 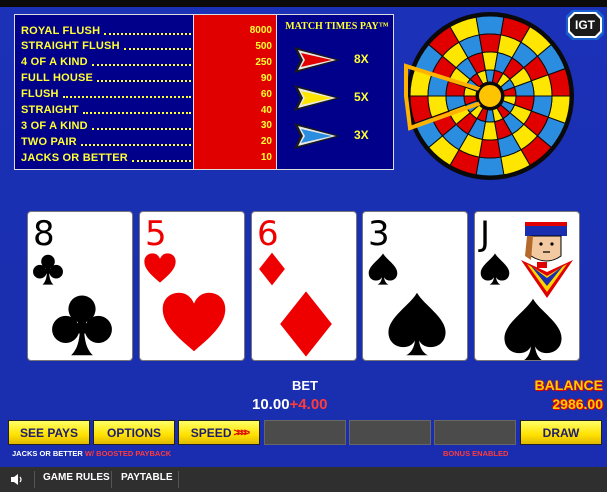 What do you see at coordinates (49, 141) in the screenshot?
I see `hand-name: TWO PAIR` at bounding box center [49, 141].